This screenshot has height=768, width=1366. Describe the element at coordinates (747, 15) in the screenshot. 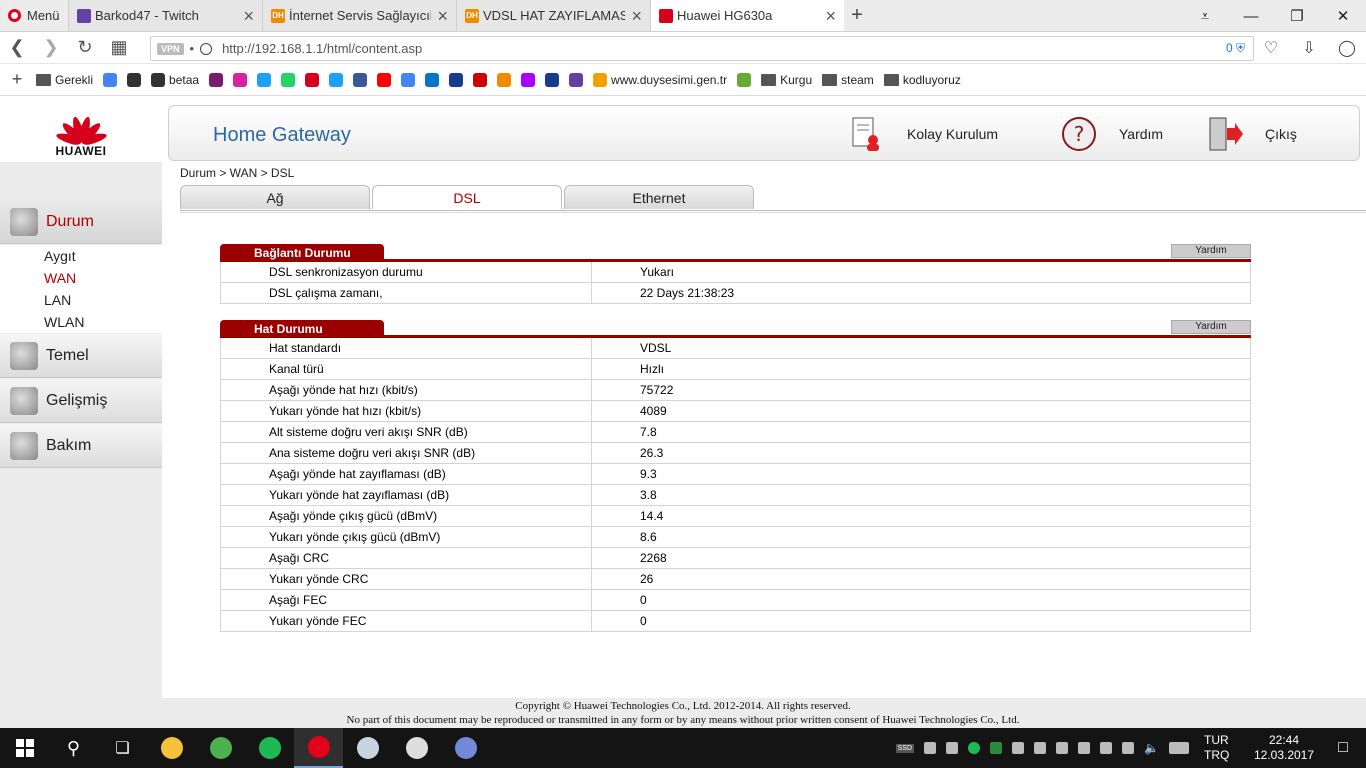

I see `browser-tab: Huawei HG630a ×` at that location.